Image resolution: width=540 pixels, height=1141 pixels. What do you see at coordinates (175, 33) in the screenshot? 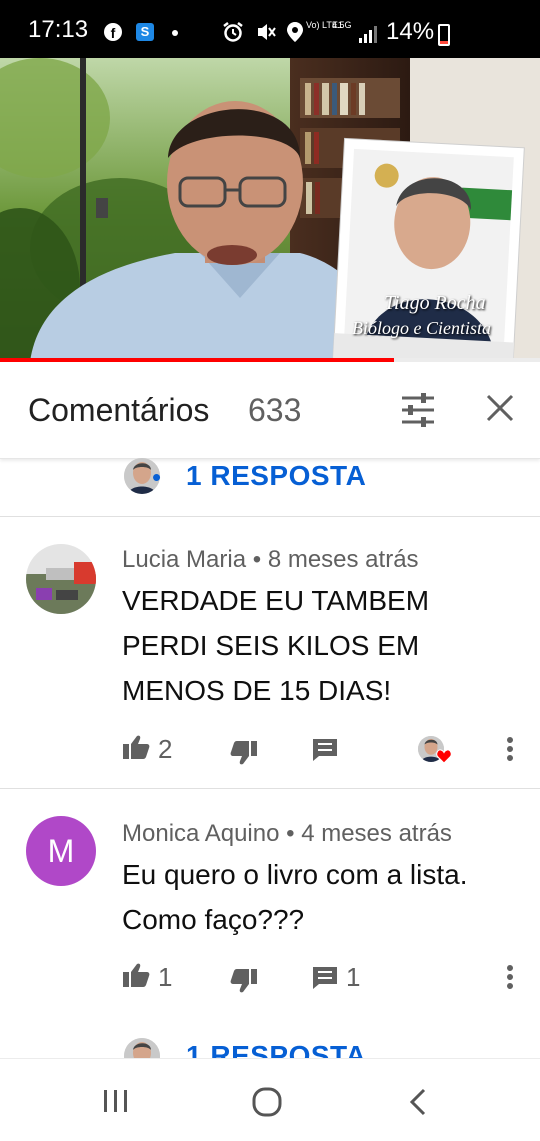
I see `notification-dot-icon` at bounding box center [175, 33].